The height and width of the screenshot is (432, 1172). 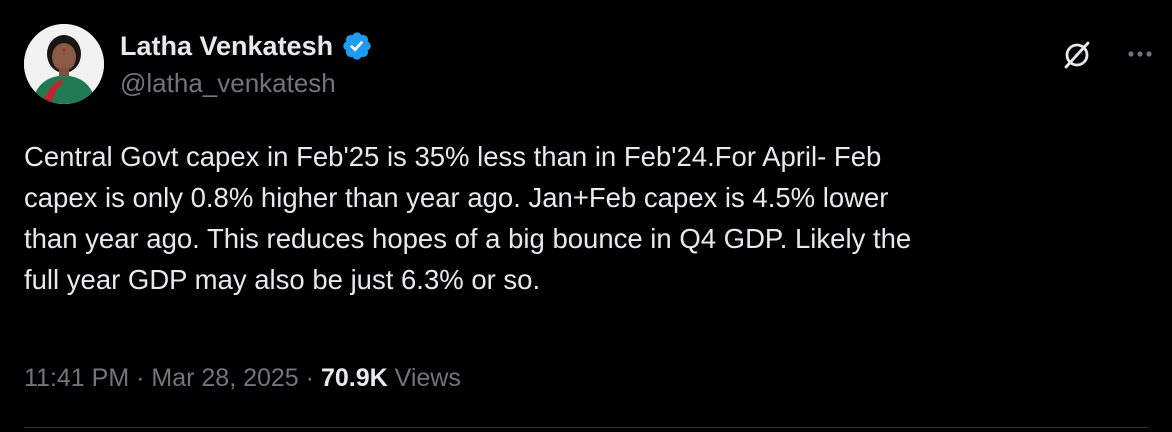 I want to click on verified-badge-icon, so click(x=357, y=46).